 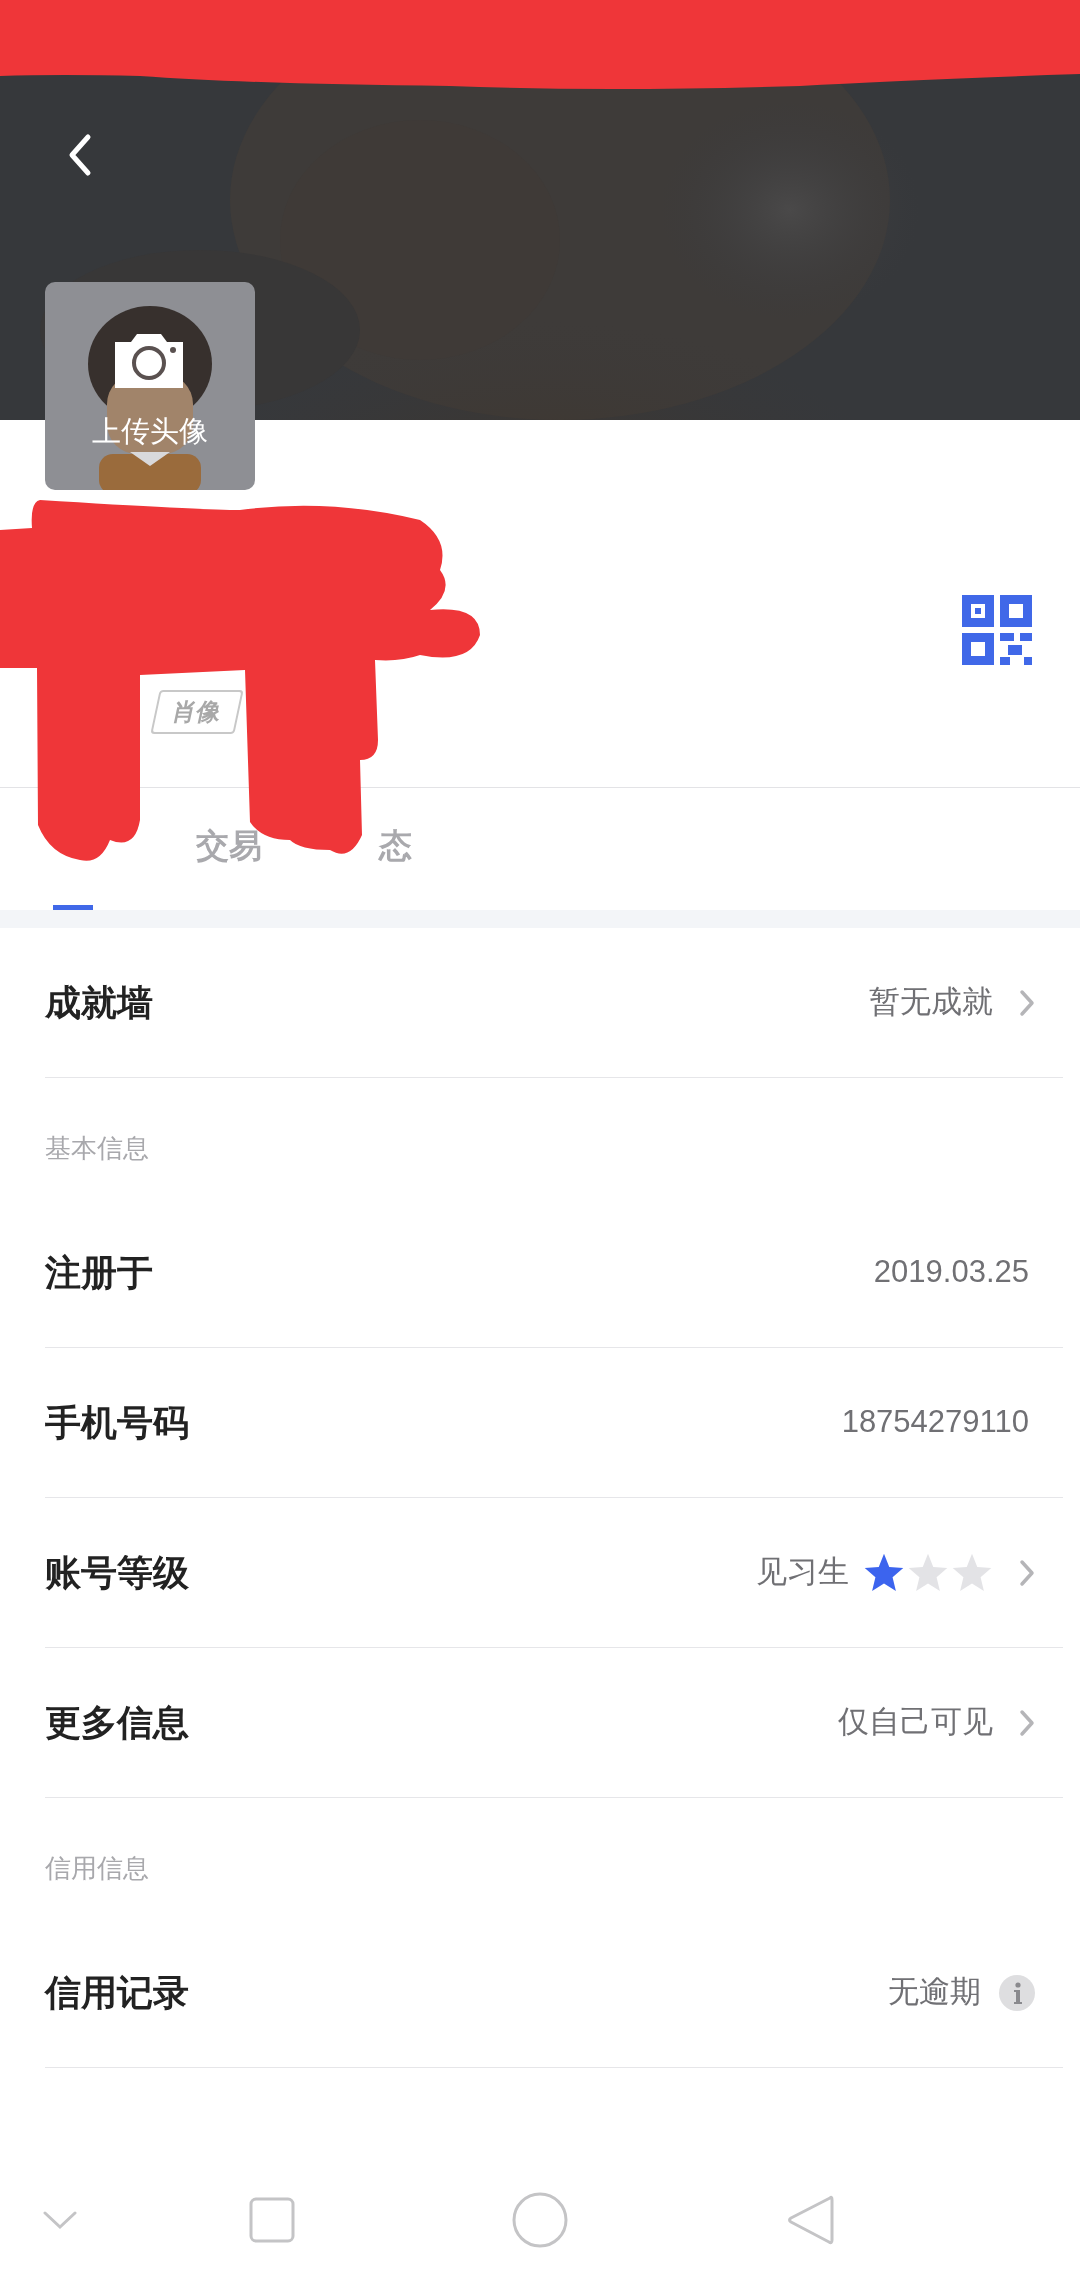 What do you see at coordinates (99, 1002) in the screenshot?
I see `row-label: 成就墙` at bounding box center [99, 1002].